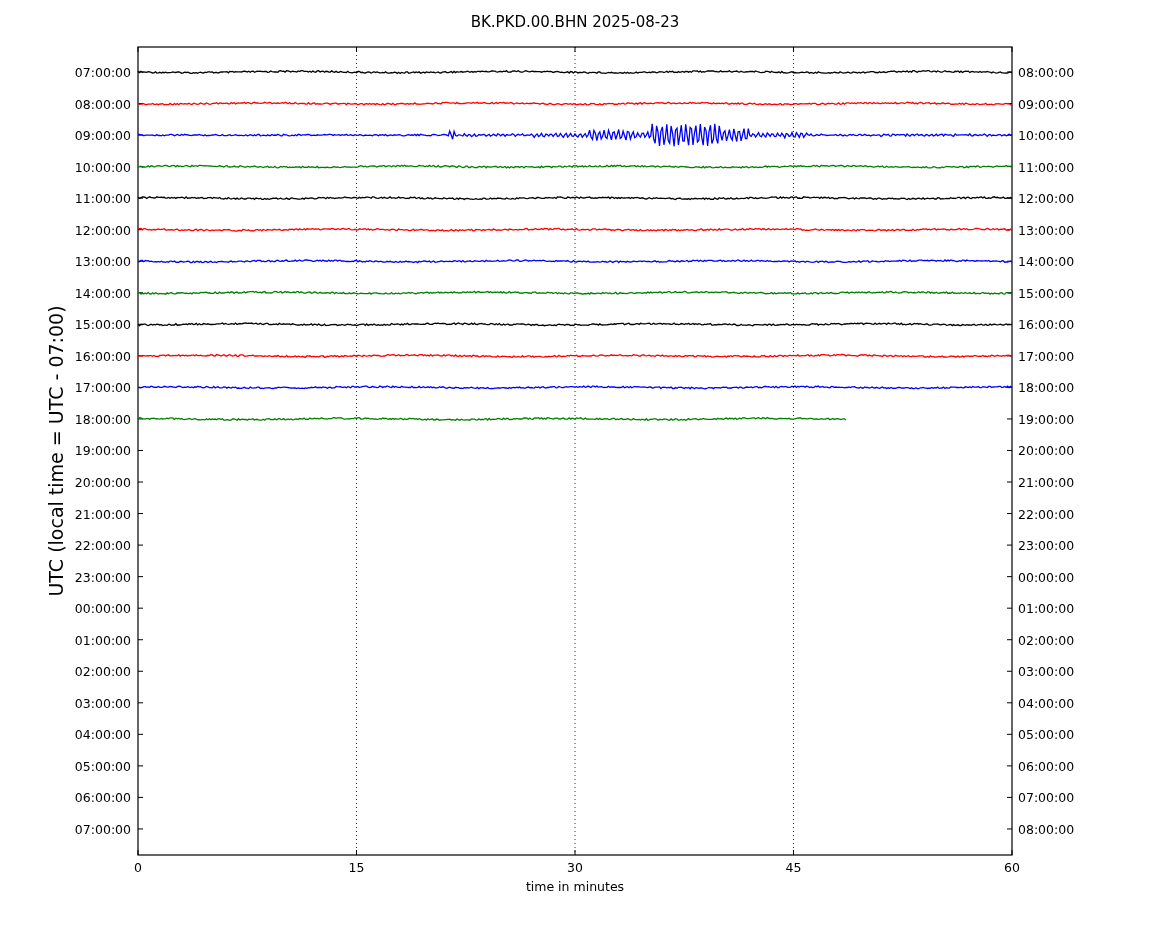 Image resolution: width=1150 pixels, height=950 pixels. Describe the element at coordinates (575, 22) in the screenshot. I see `chart-title: BK.PKD.00.BHN 2025-08-23` at that location.